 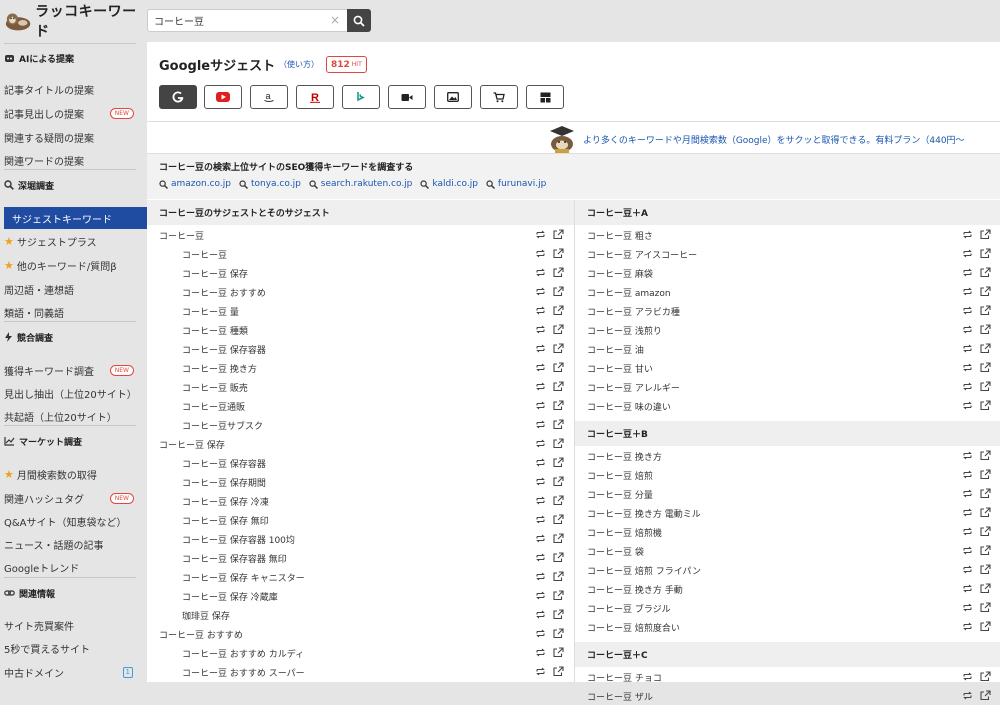 What do you see at coordinates (335, 20) in the screenshot?
I see `clear-icon: ×` at bounding box center [335, 20].